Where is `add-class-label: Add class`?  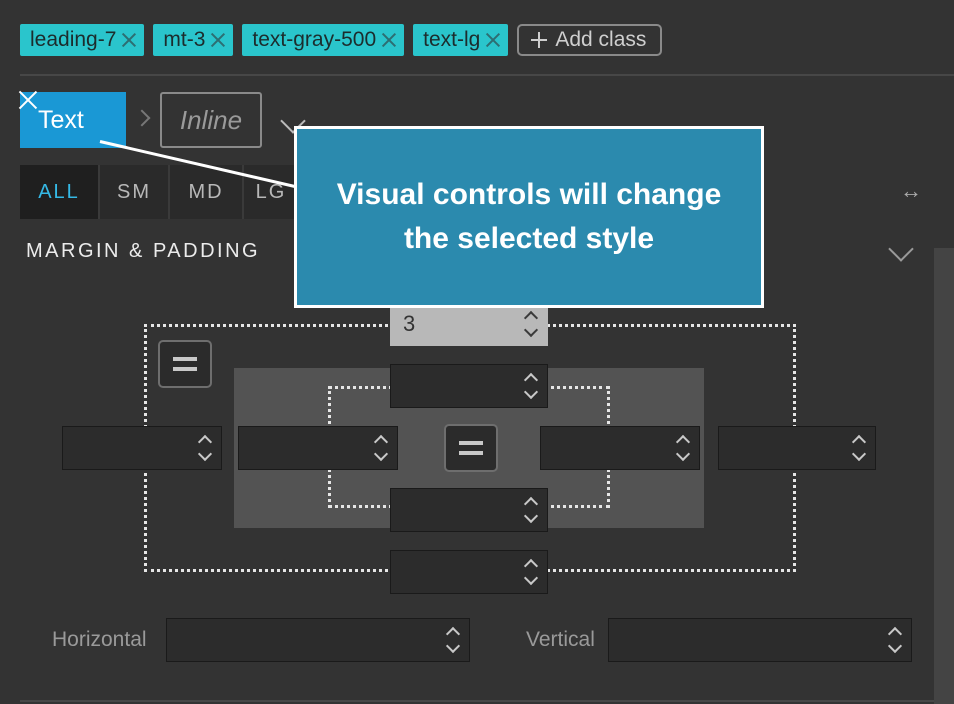 add-class-label: Add class is located at coordinates (601, 39).